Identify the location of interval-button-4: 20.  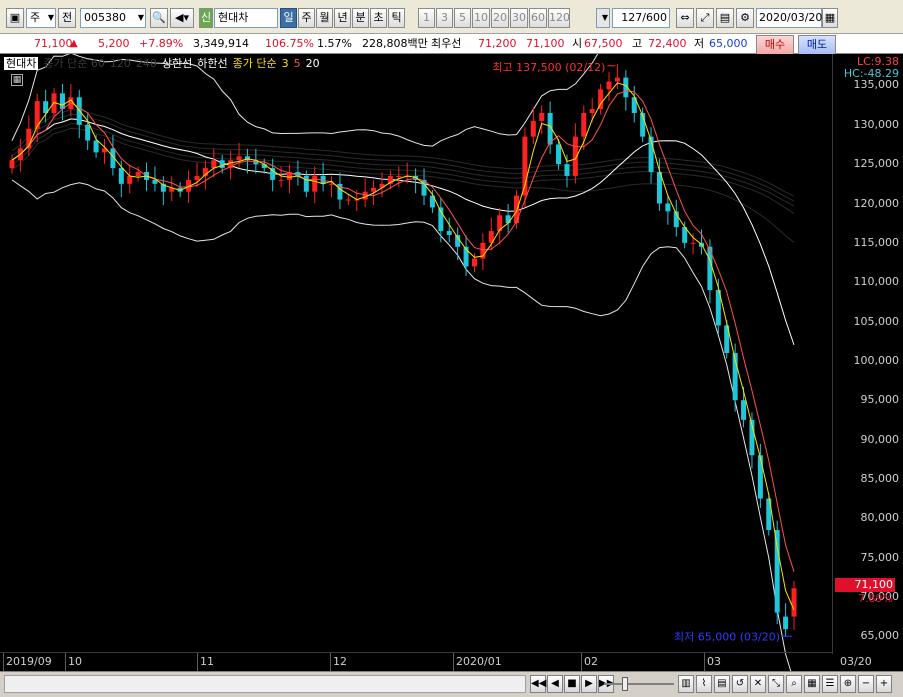
(500, 18).